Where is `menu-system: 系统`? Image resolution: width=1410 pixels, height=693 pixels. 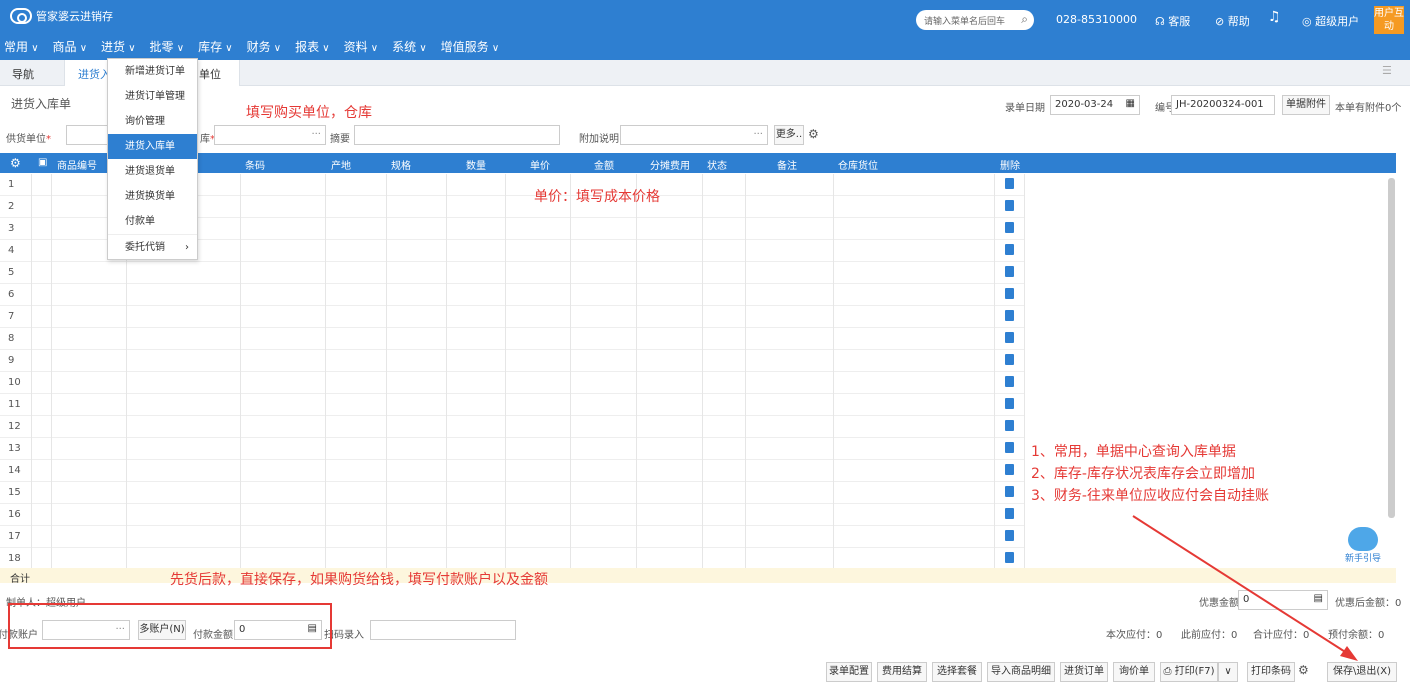
menu-system: 系统 is located at coordinates (409, 46).